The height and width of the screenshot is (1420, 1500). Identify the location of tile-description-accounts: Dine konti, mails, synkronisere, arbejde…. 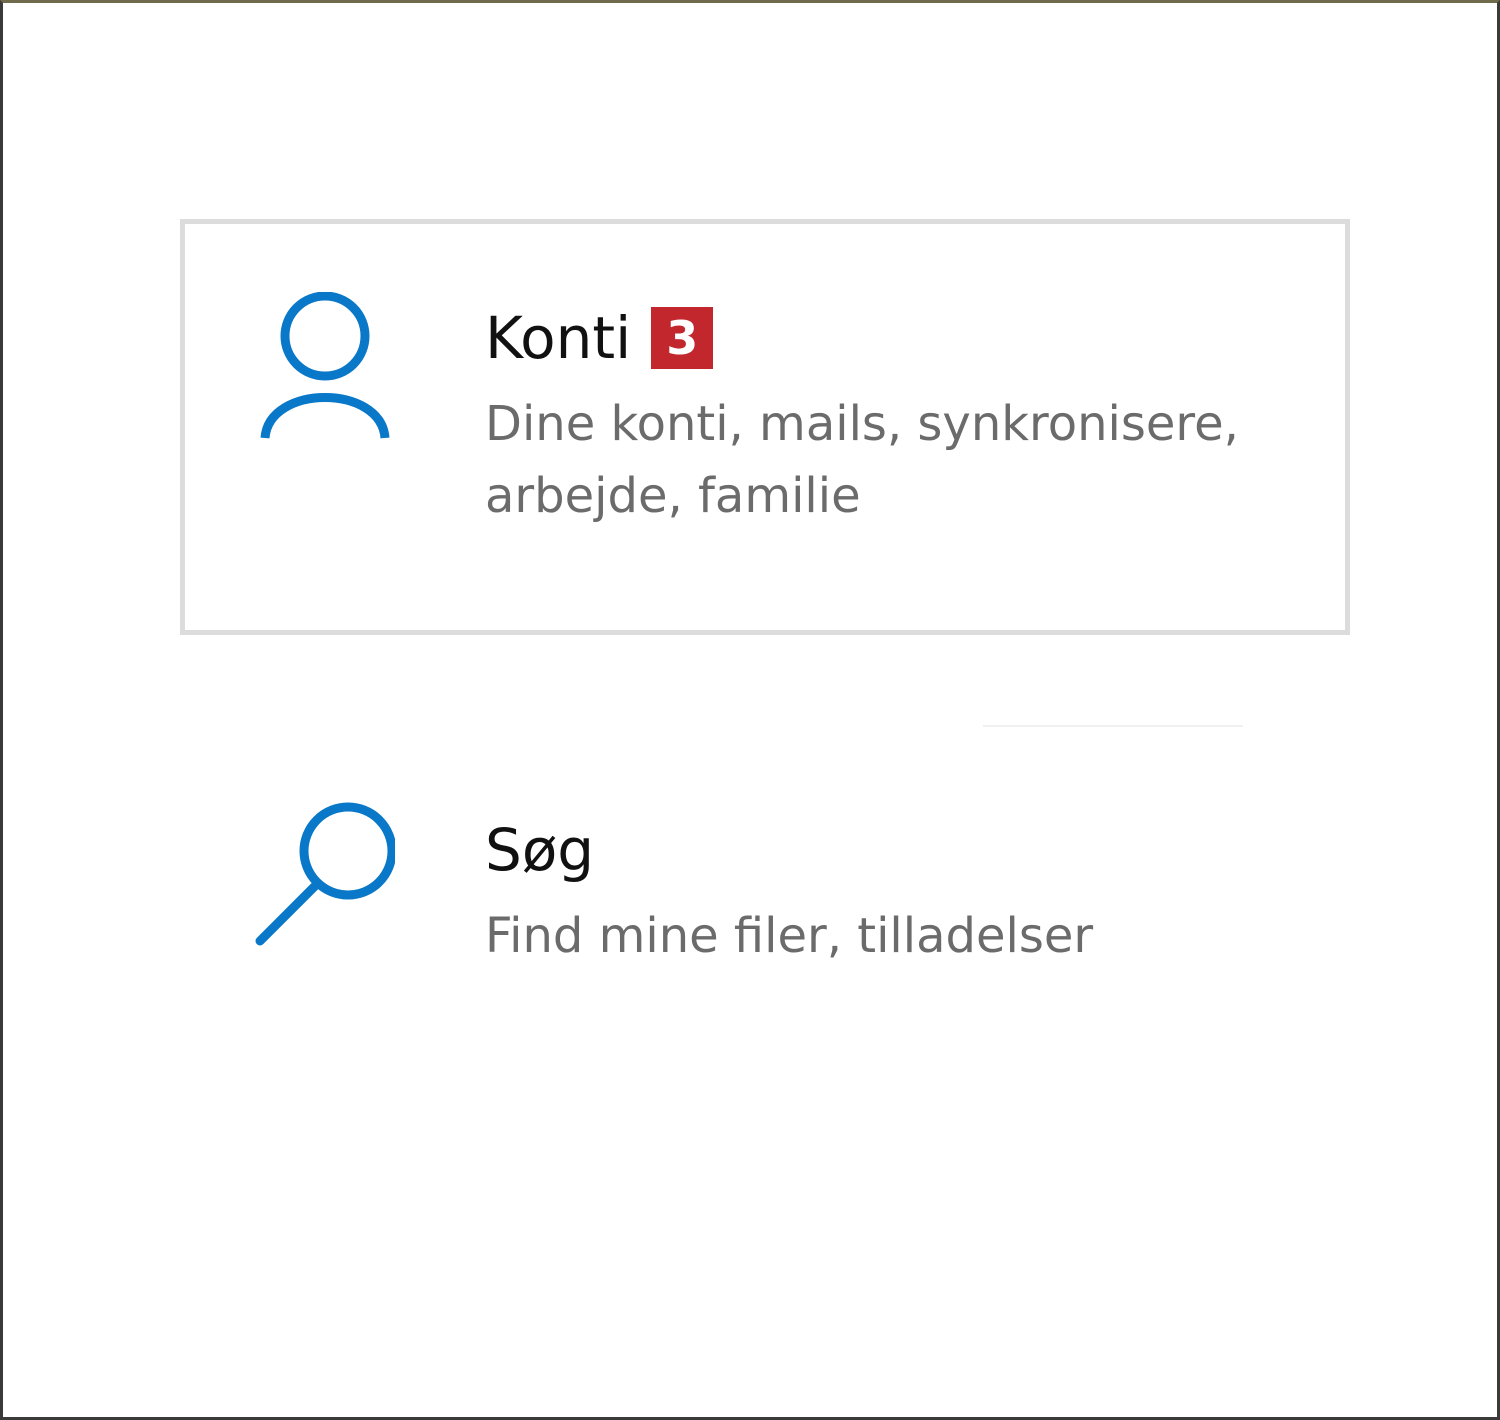
(895, 460).